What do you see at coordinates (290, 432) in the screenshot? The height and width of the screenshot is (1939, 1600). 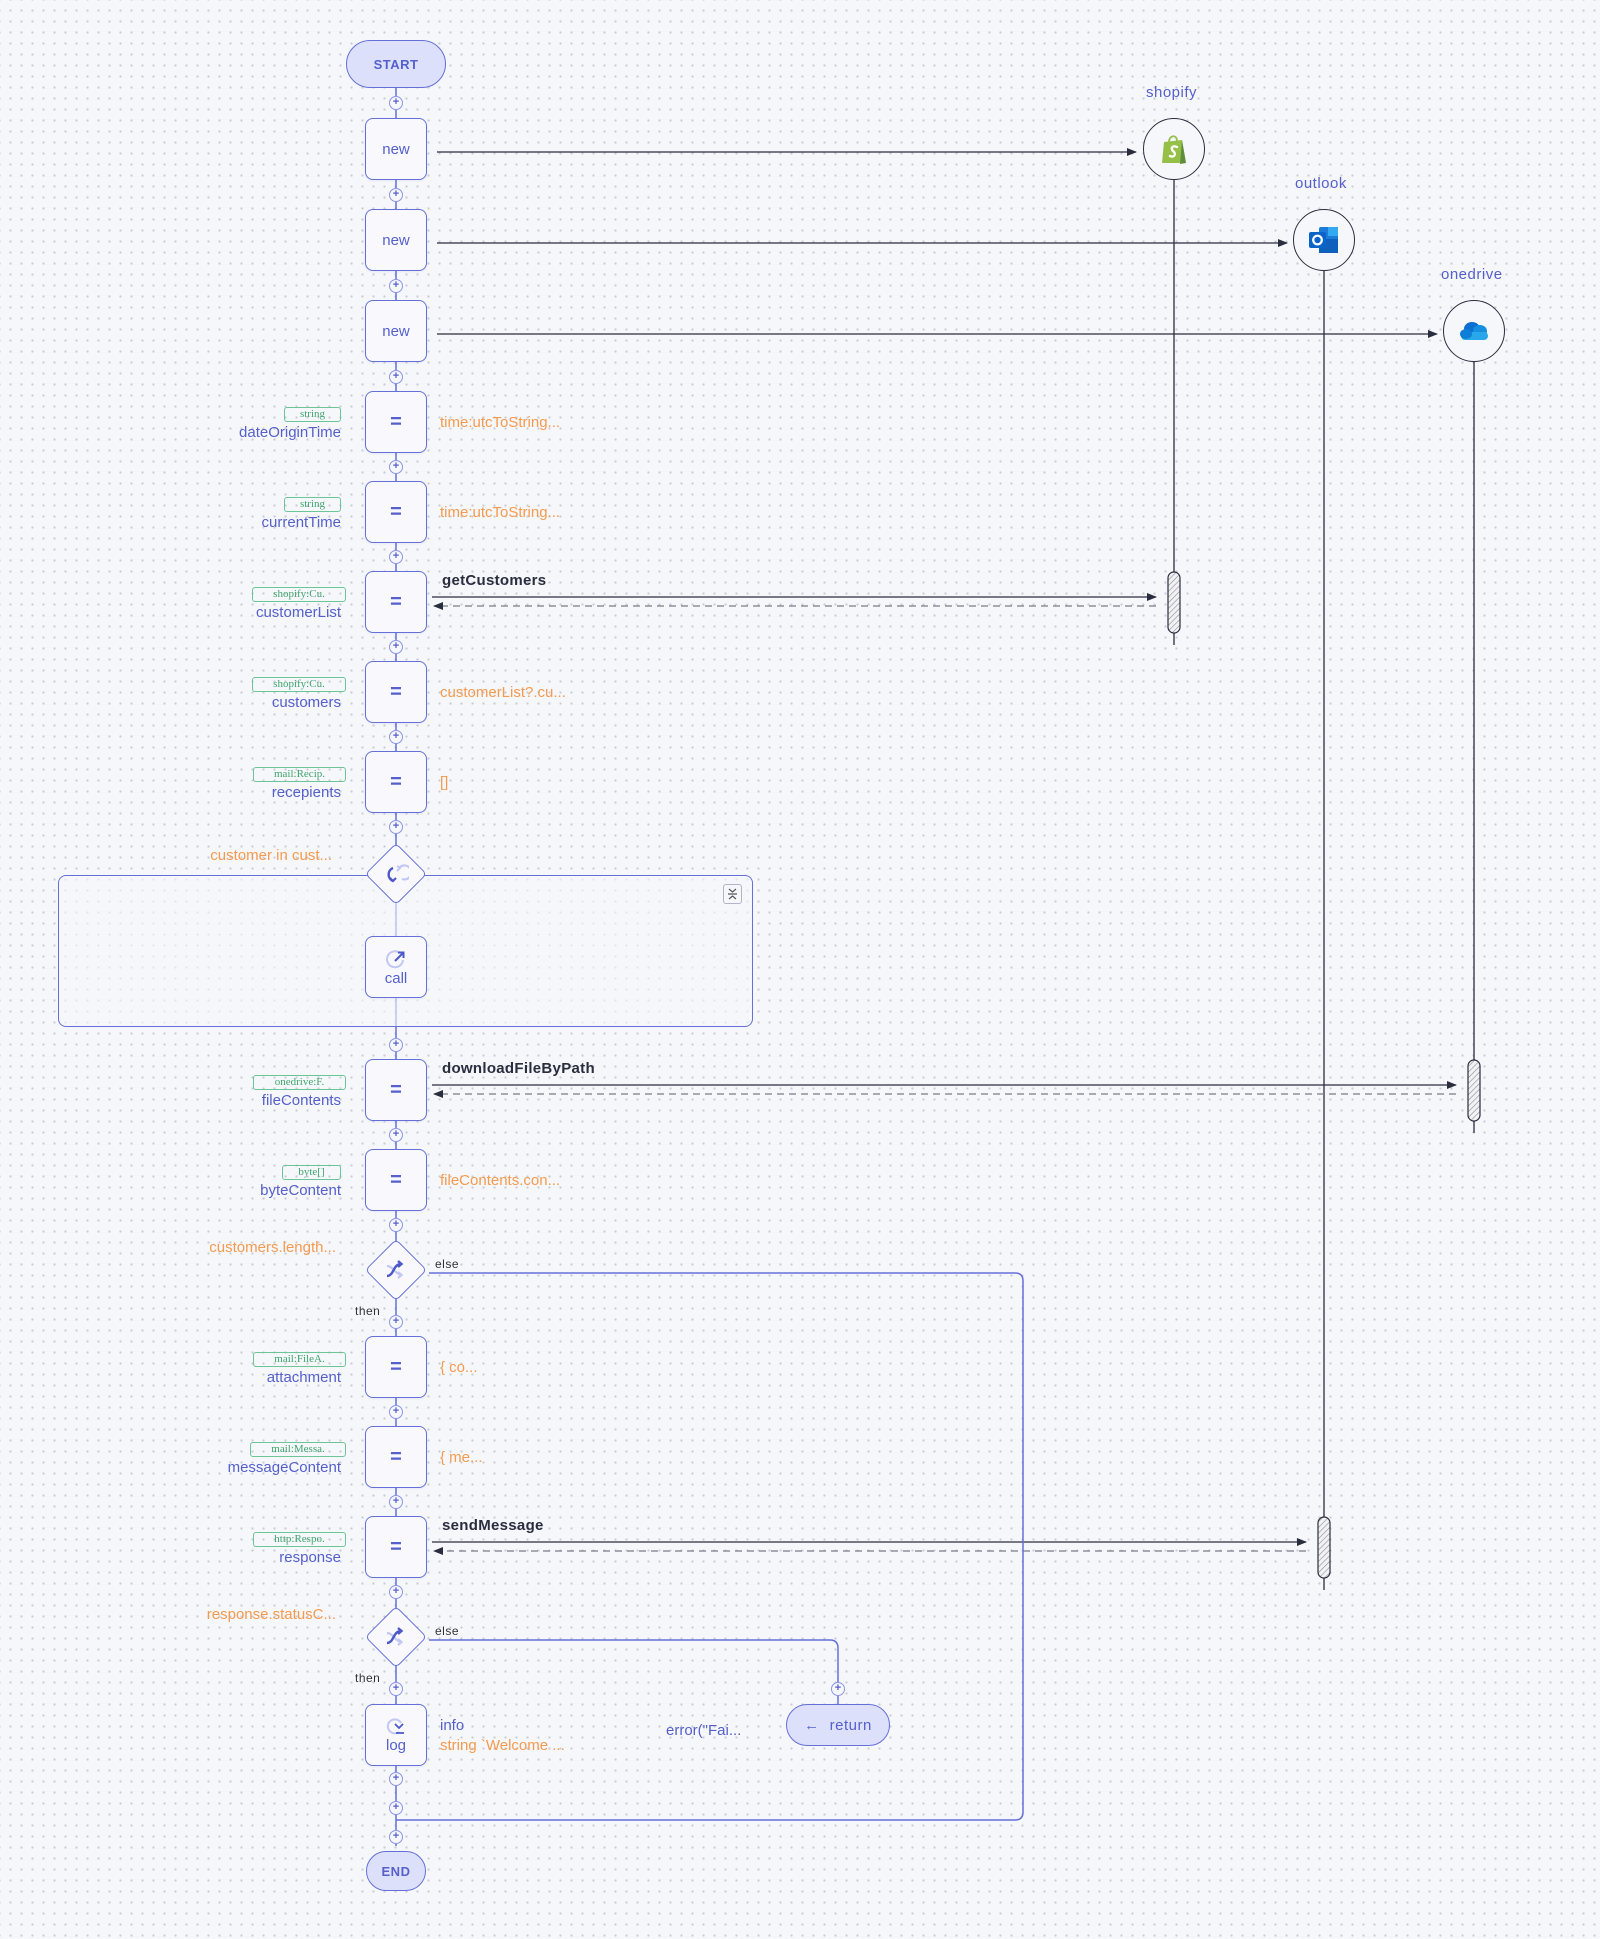 I see `variable-name: dateOriginTime` at bounding box center [290, 432].